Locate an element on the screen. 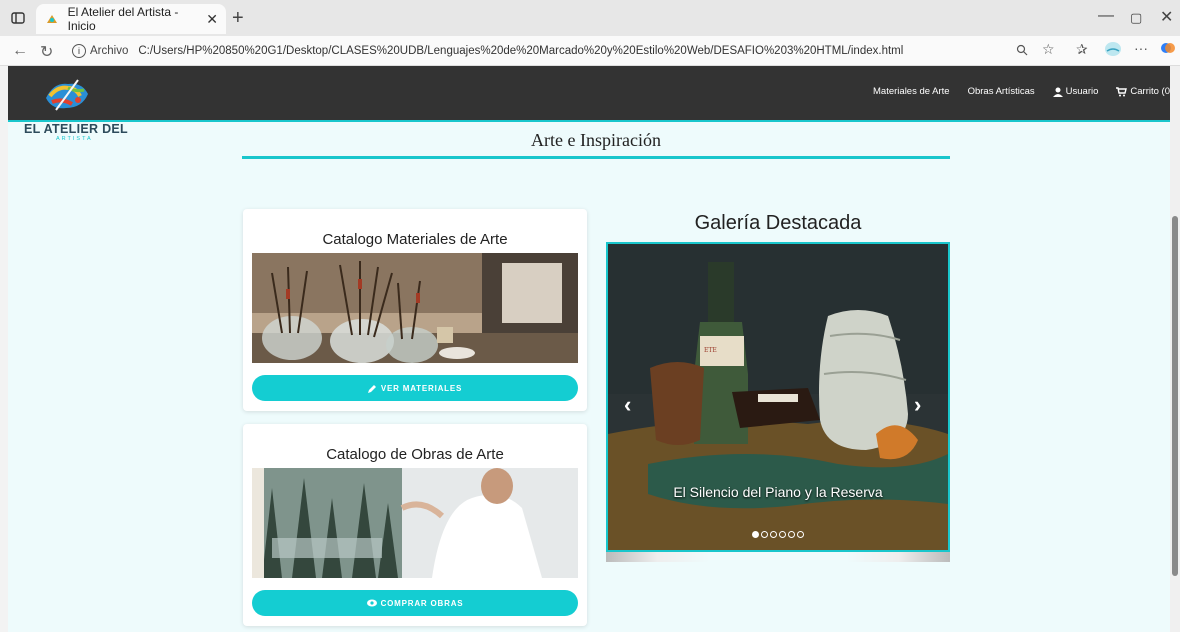 Image resolution: width=1180 pixels, height=632 pixels. comprar-obras-button: COMPRAR OBRAS is located at coordinates (415, 603).